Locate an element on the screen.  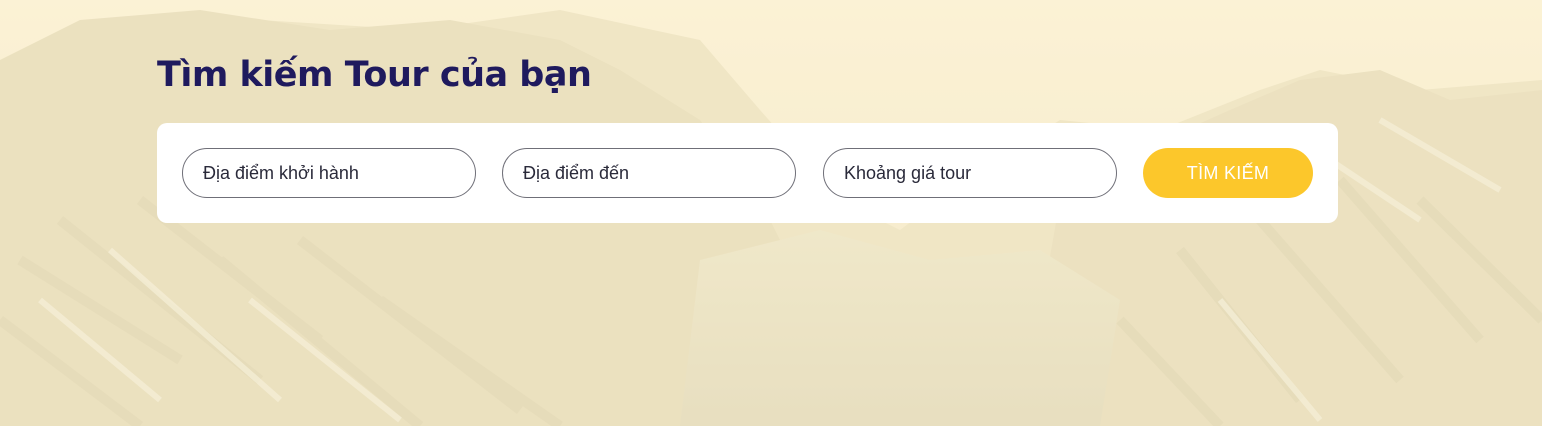
destination-location-input is located at coordinates (649, 173).